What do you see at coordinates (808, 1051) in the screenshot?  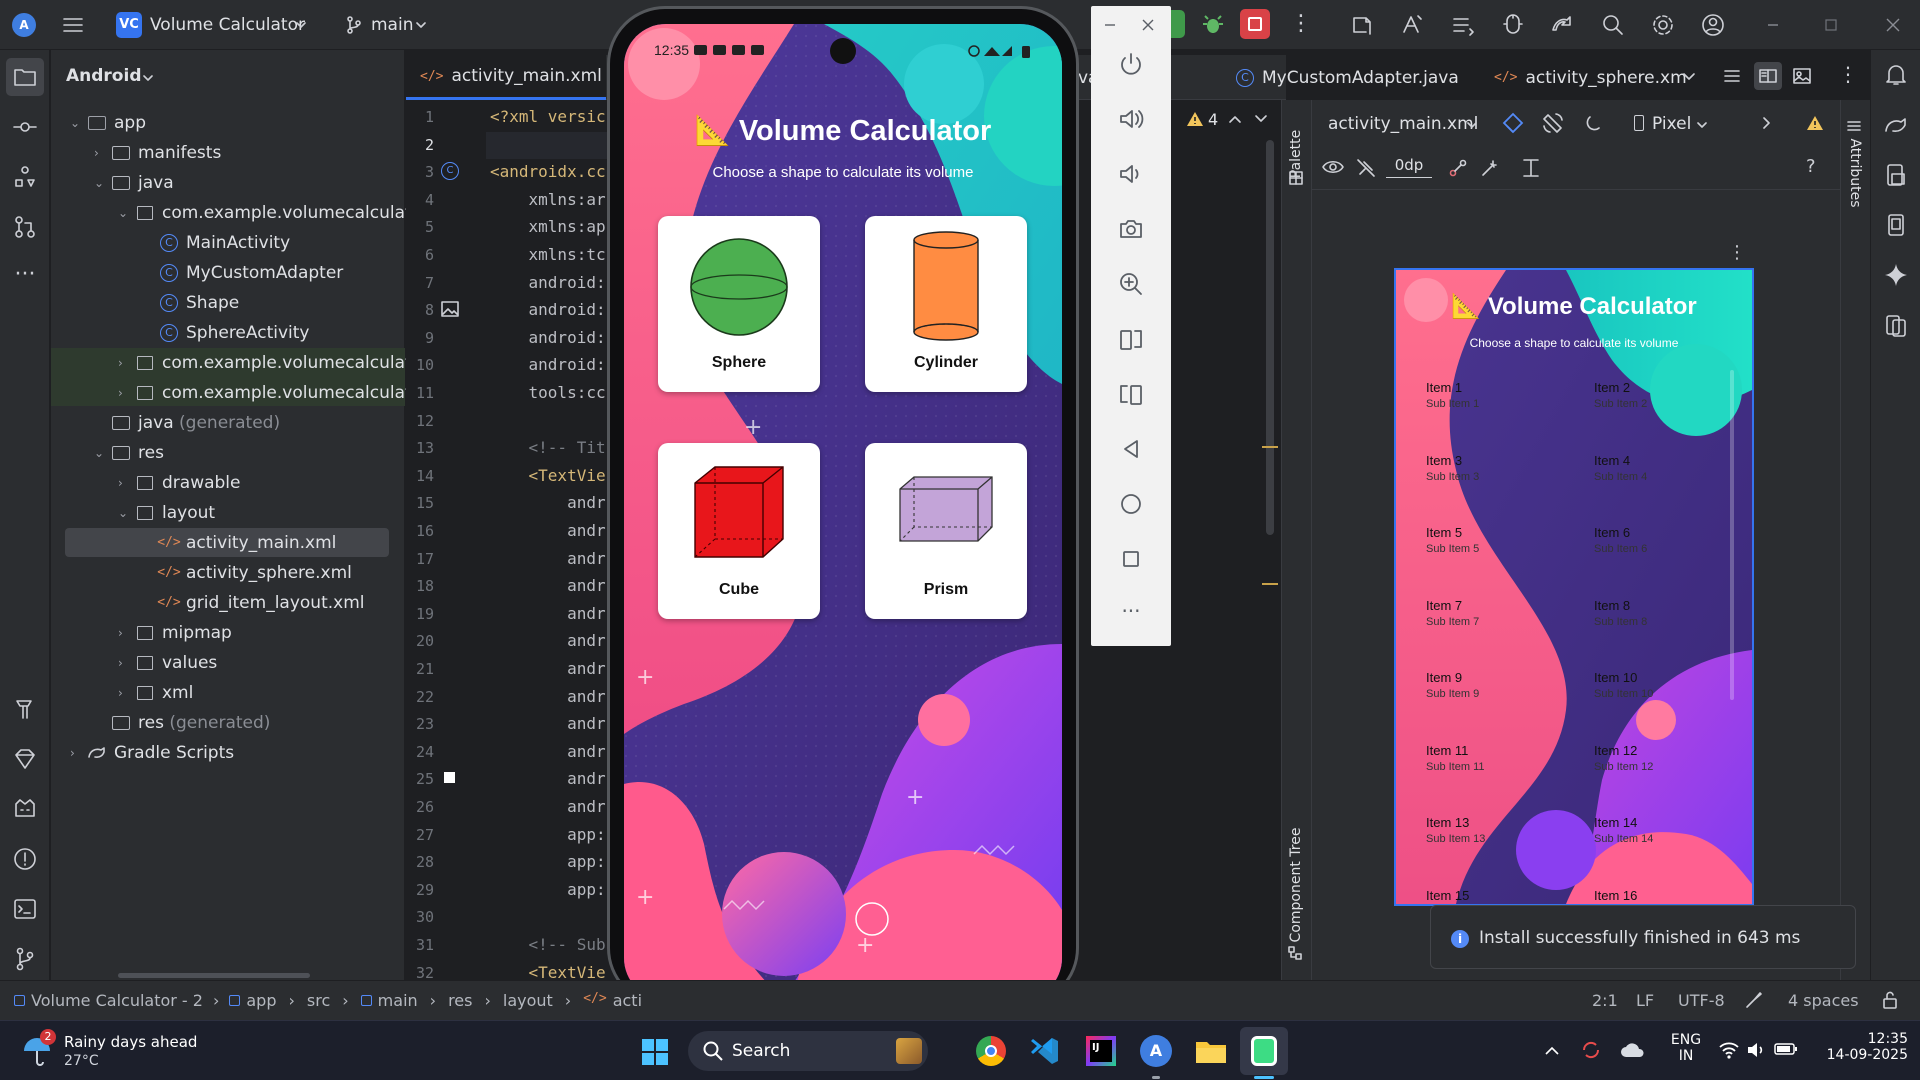 I see `taskbar-search-box: Search` at bounding box center [808, 1051].